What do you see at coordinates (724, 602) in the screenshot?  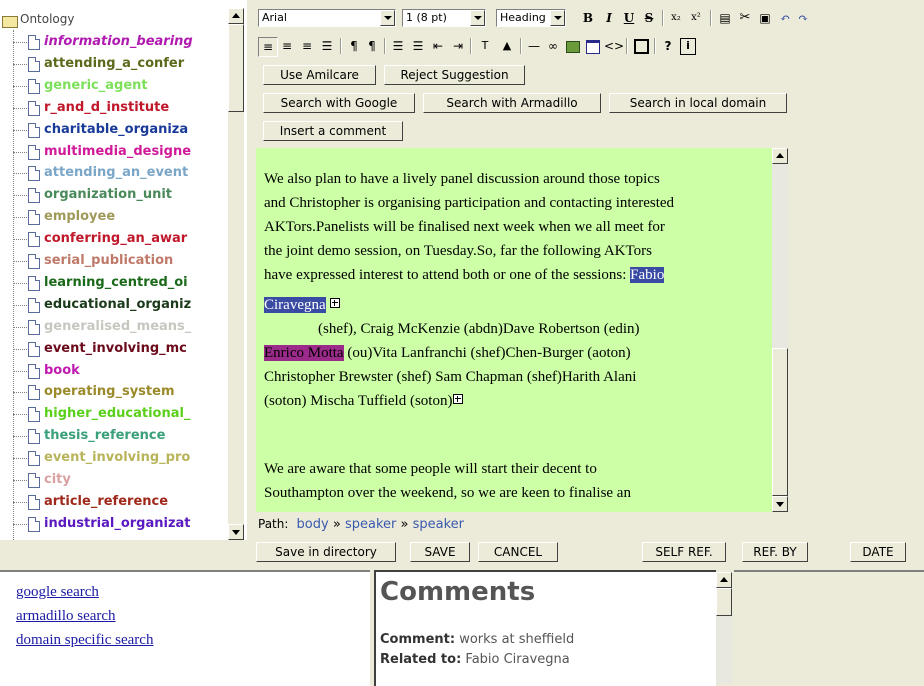 I see `comments-scroll-thumb` at bounding box center [724, 602].